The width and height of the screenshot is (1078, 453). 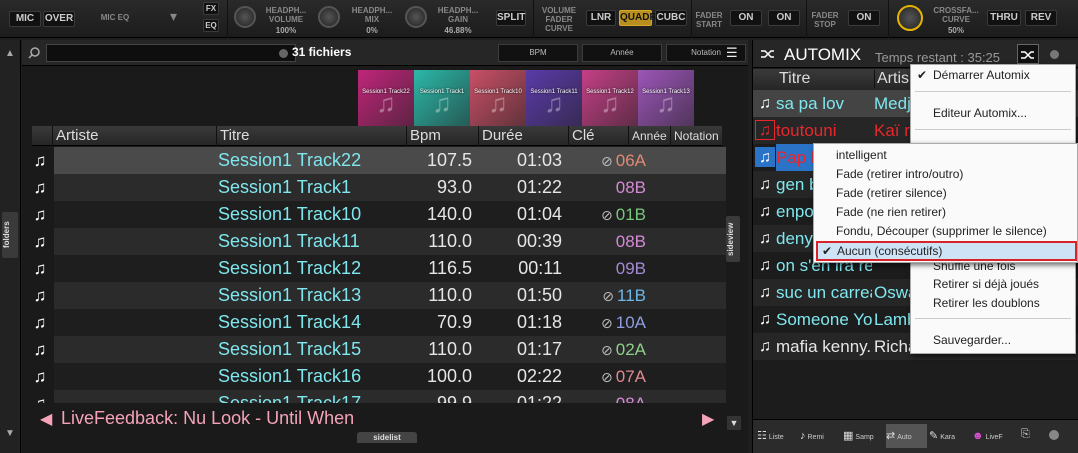 What do you see at coordinates (735, 53) in the screenshot?
I see `sort-menu-icon: ☰` at bounding box center [735, 53].